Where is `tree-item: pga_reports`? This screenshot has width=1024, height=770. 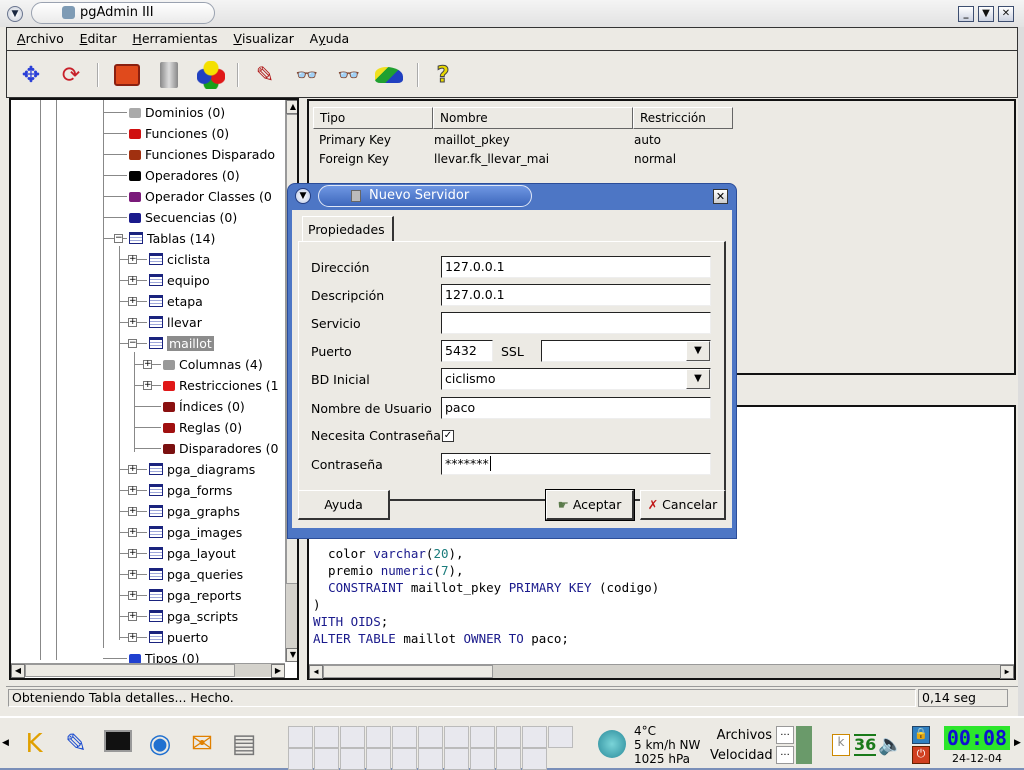
tree-item: pga_reports is located at coordinates (195, 595).